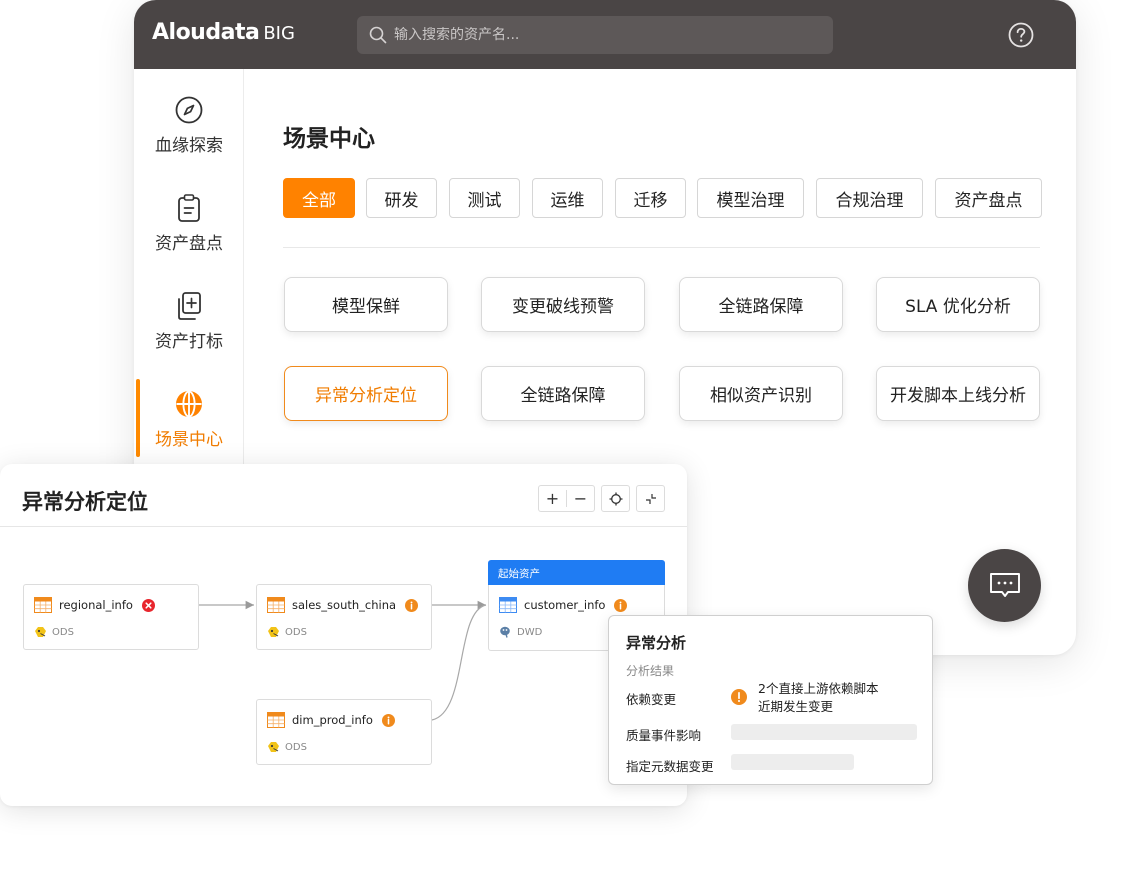 The width and height of the screenshot is (1140, 870). Describe the element at coordinates (650, 671) in the screenshot. I see `popup-subtitle: 分析结果` at that location.